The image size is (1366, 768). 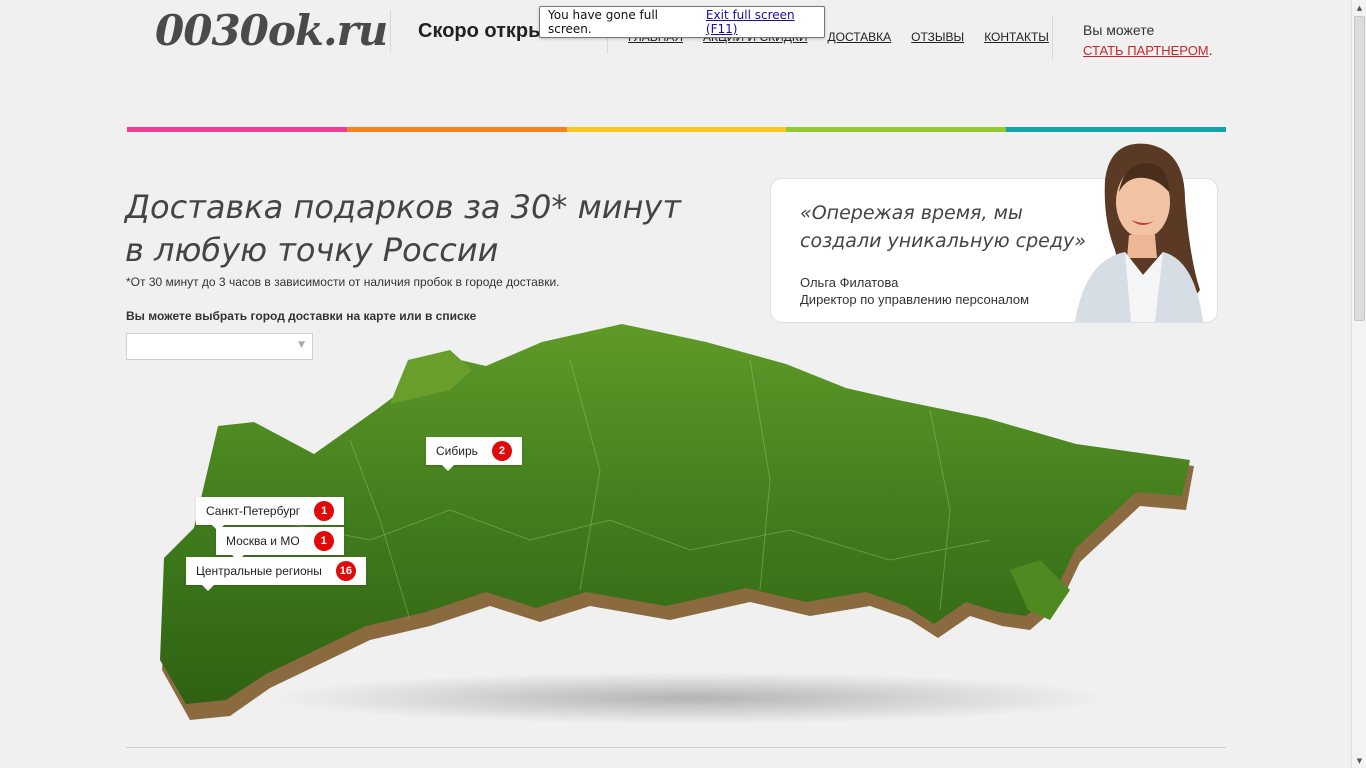 I want to click on quote-author-title: Директор по управлению персоналом, so click(x=915, y=299).